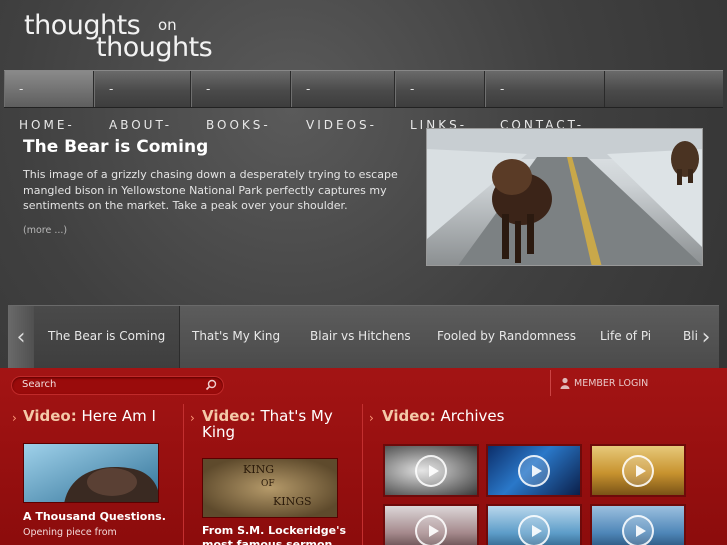 This screenshot has width=727, height=545. I want to click on col2-title: Video: That's My King, so click(277, 424).